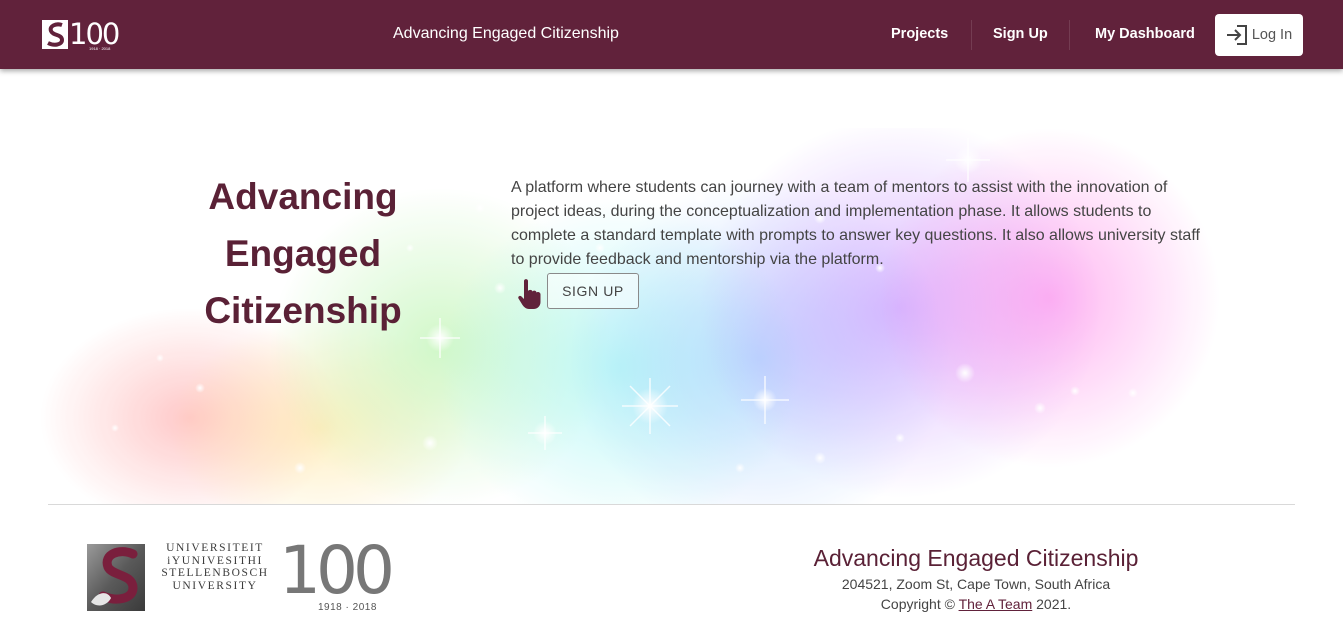 The width and height of the screenshot is (1343, 626). What do you see at coordinates (215, 585) in the screenshot?
I see `university-name-line: UNIVERSITY` at bounding box center [215, 585].